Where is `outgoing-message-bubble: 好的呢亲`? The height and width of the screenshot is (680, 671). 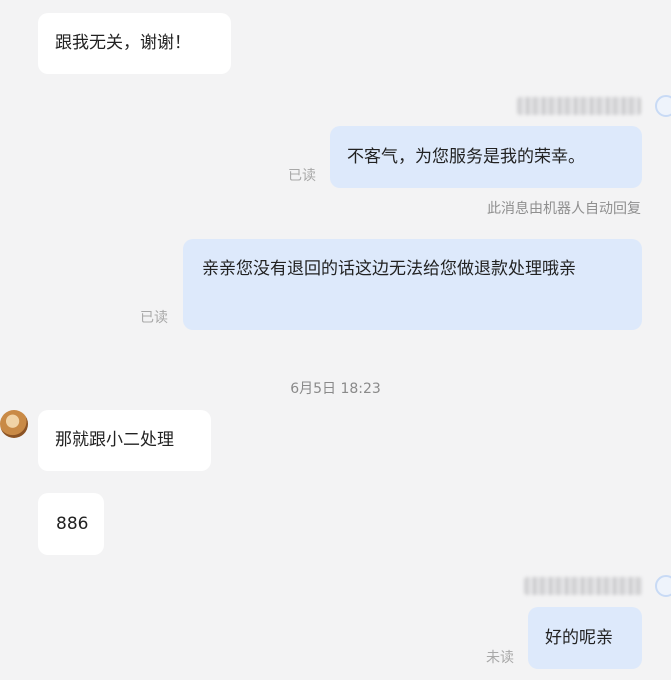 outgoing-message-bubble: 好的呢亲 is located at coordinates (585, 638).